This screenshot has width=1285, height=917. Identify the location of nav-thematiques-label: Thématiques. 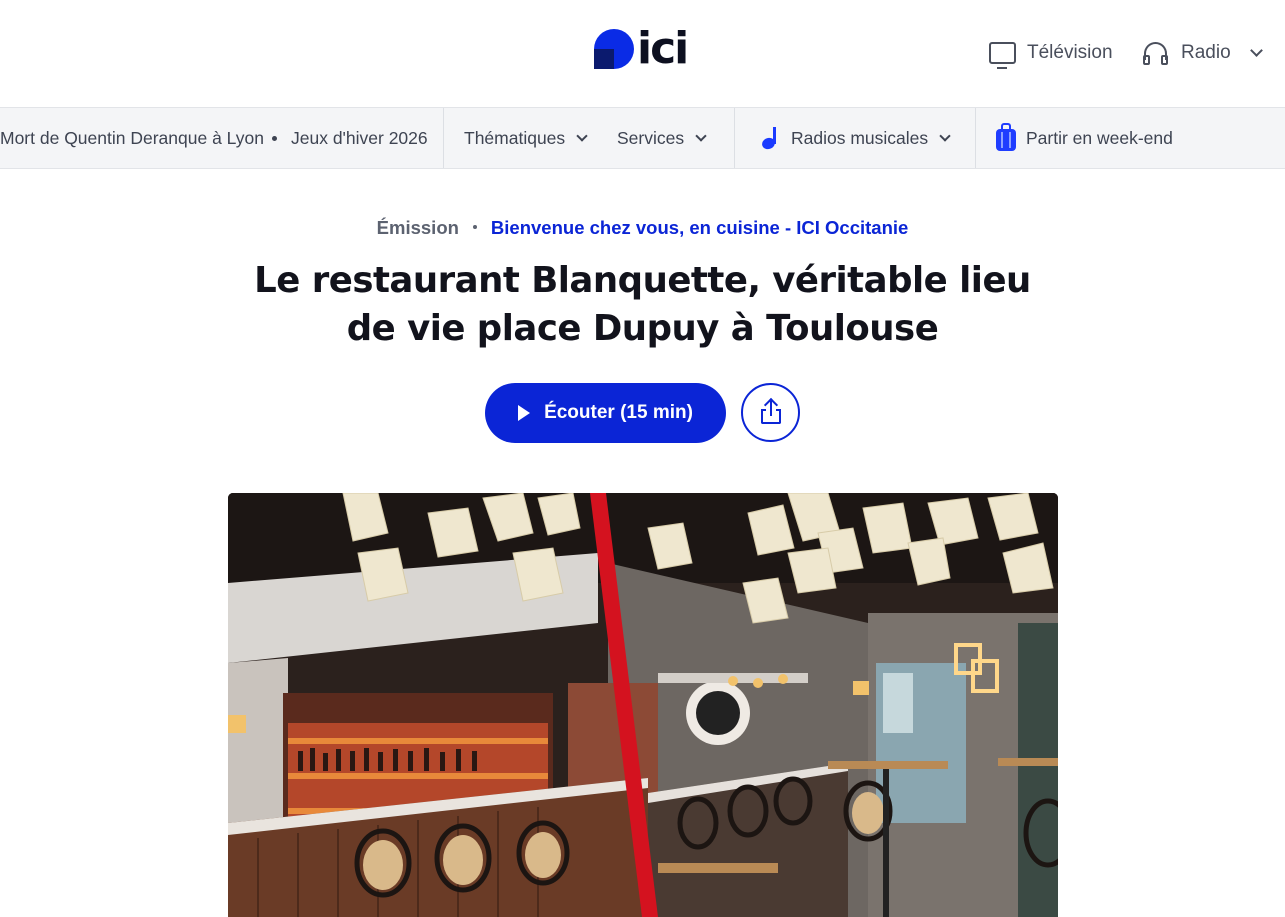
(515, 137).